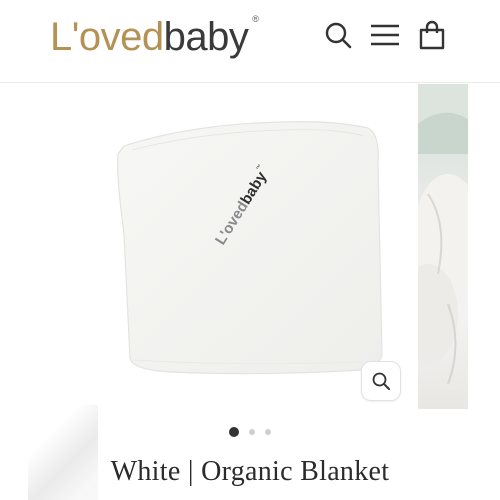  I want to click on logo-registered-mark: ®, so click(255, 19).